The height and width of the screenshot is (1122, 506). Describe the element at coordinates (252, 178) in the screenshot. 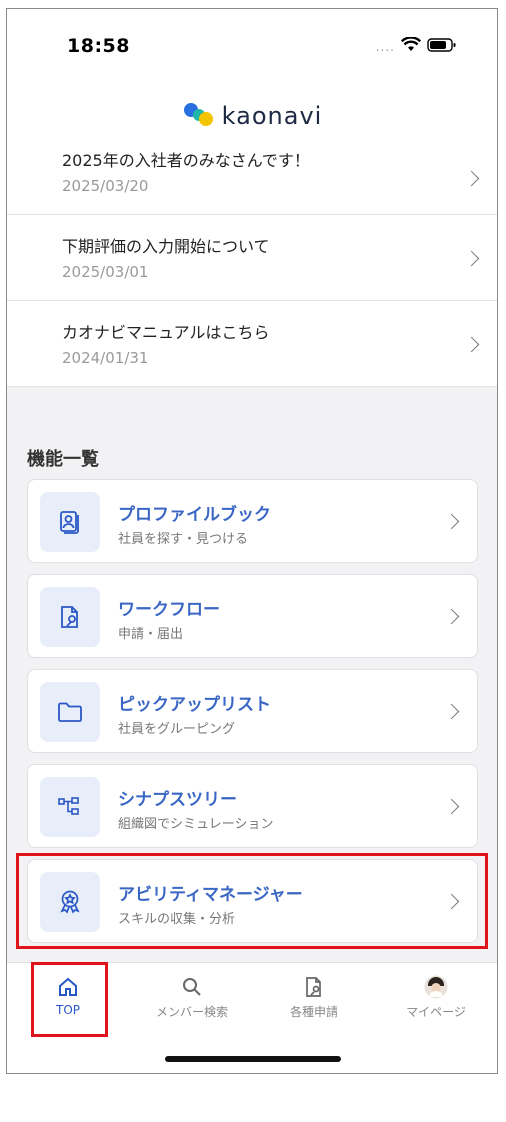

I see `news-item: 2025年の入社者のみなさんです！ 2025/03/20` at that location.